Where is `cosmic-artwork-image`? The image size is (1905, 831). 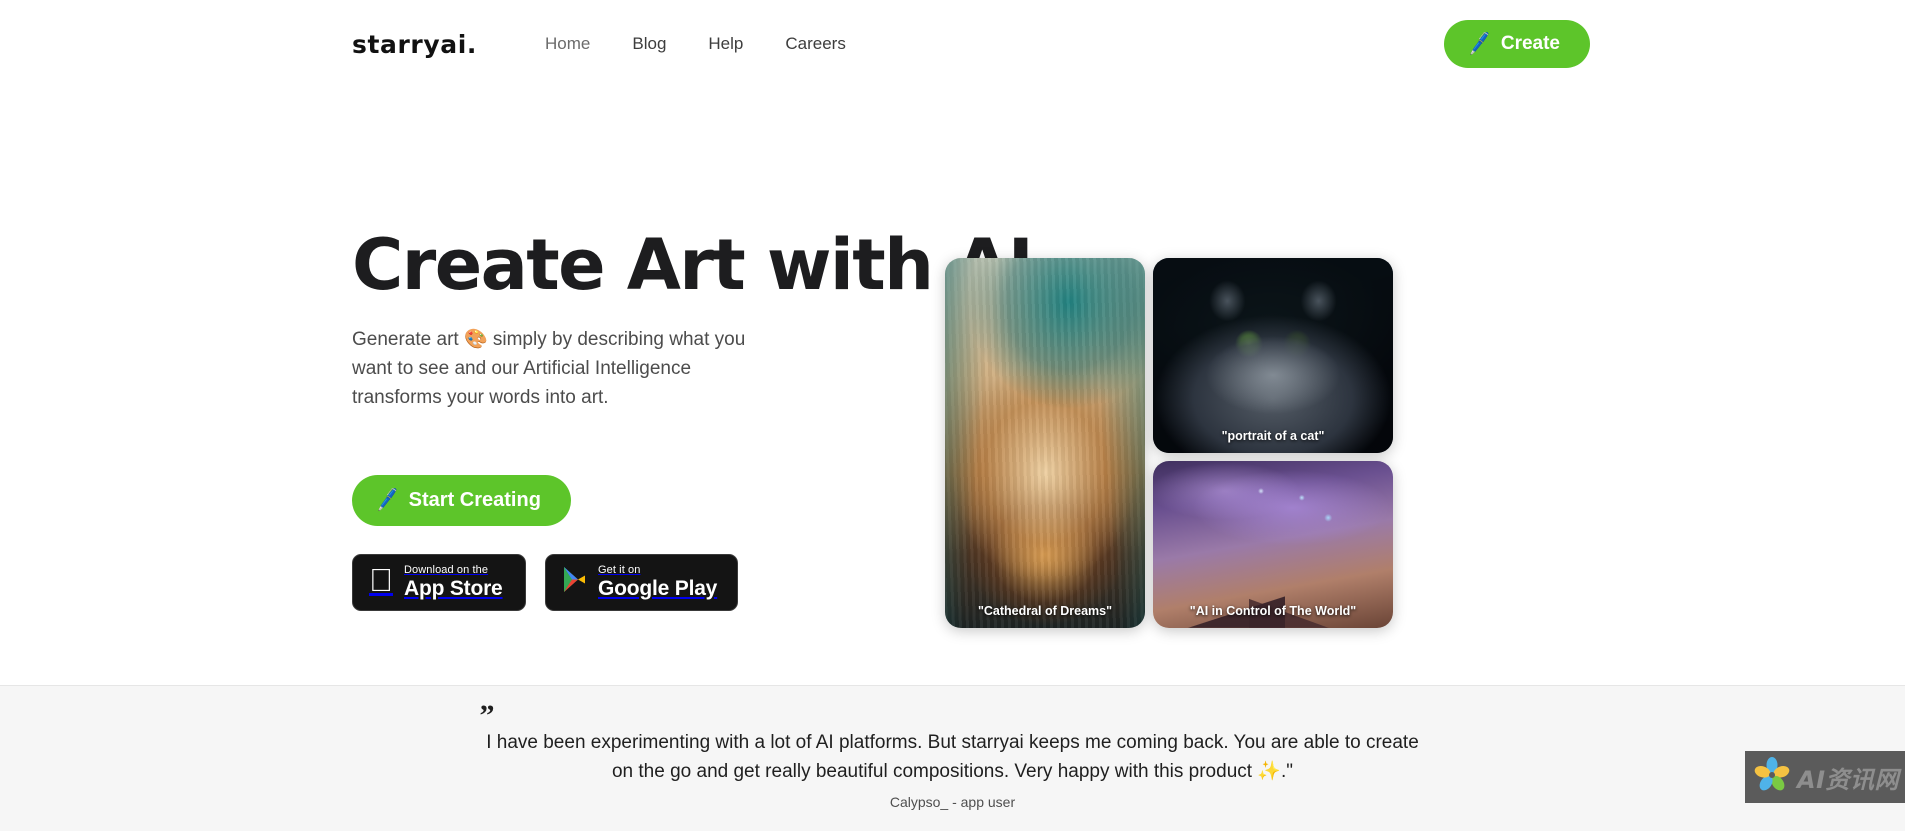
cosmic-artwork-image is located at coordinates (1273, 544).